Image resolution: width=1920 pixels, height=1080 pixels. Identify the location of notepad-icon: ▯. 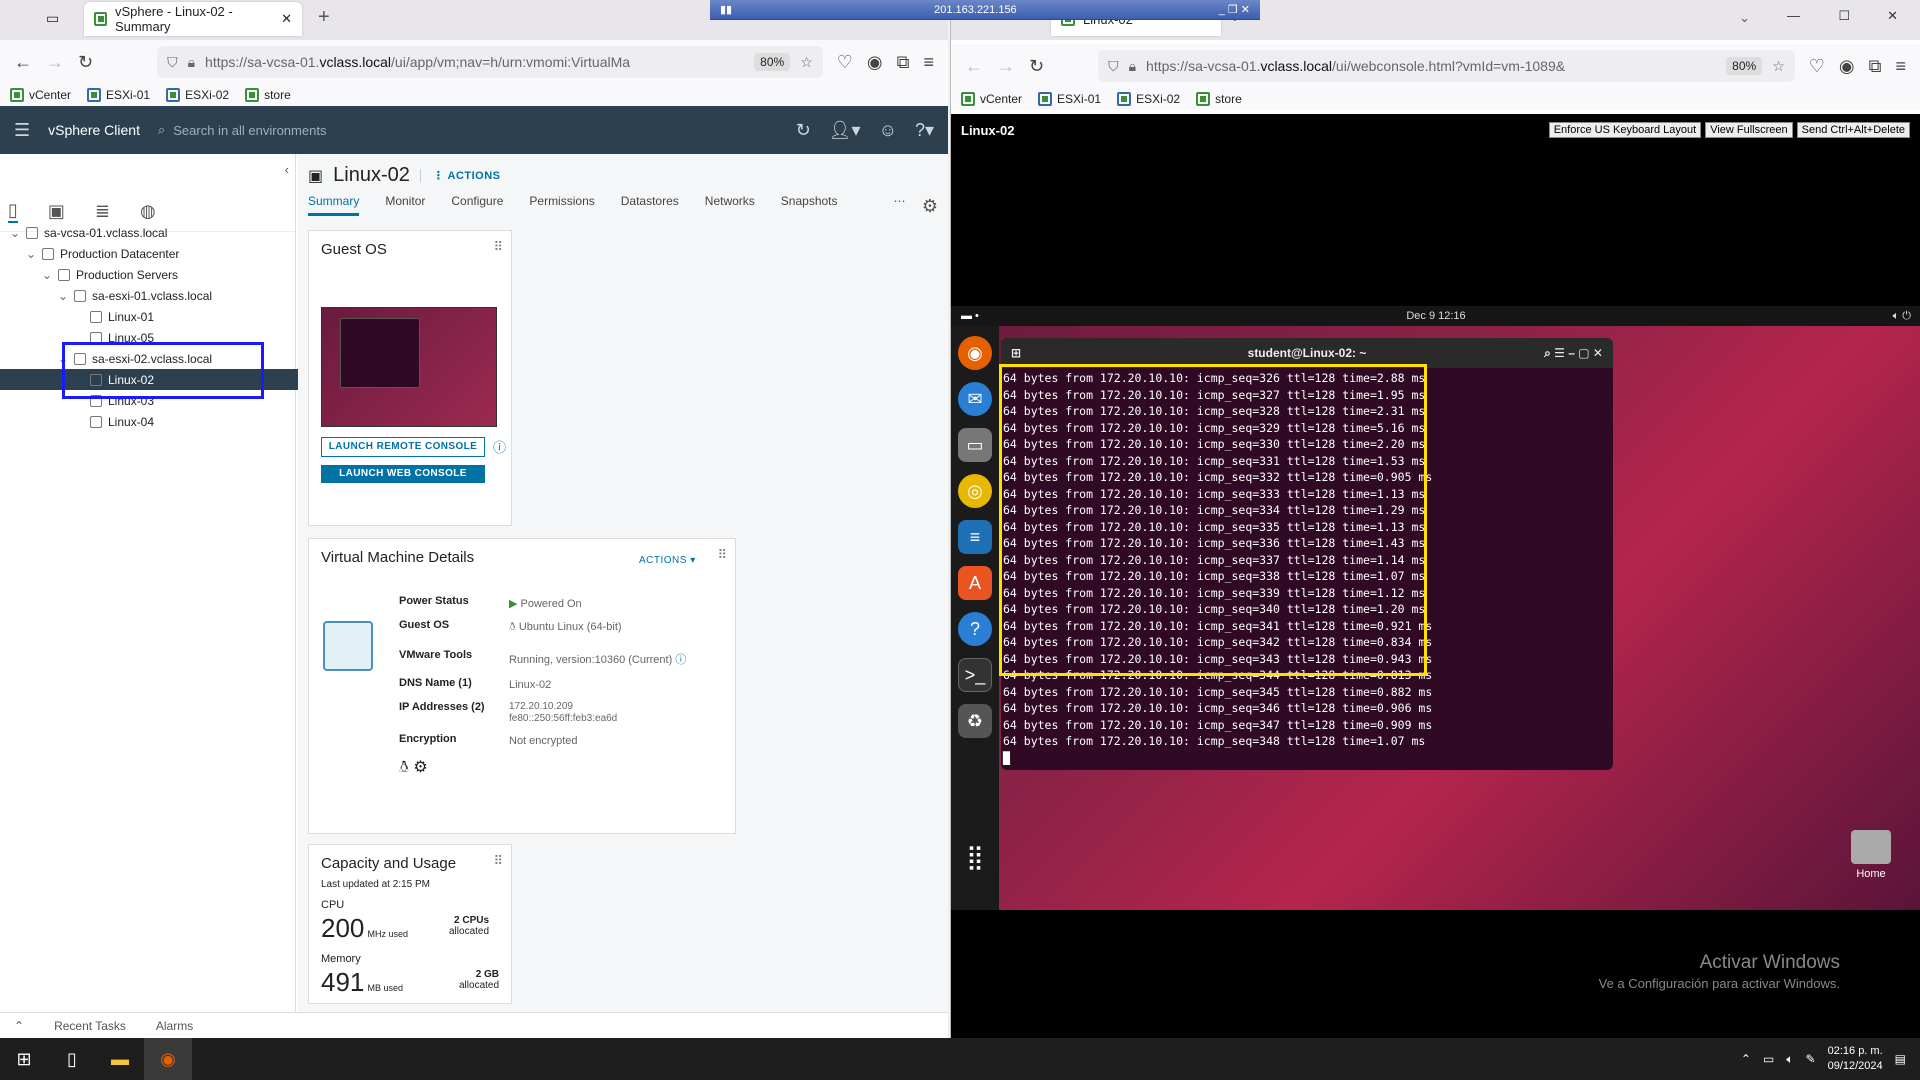
(72, 1059).